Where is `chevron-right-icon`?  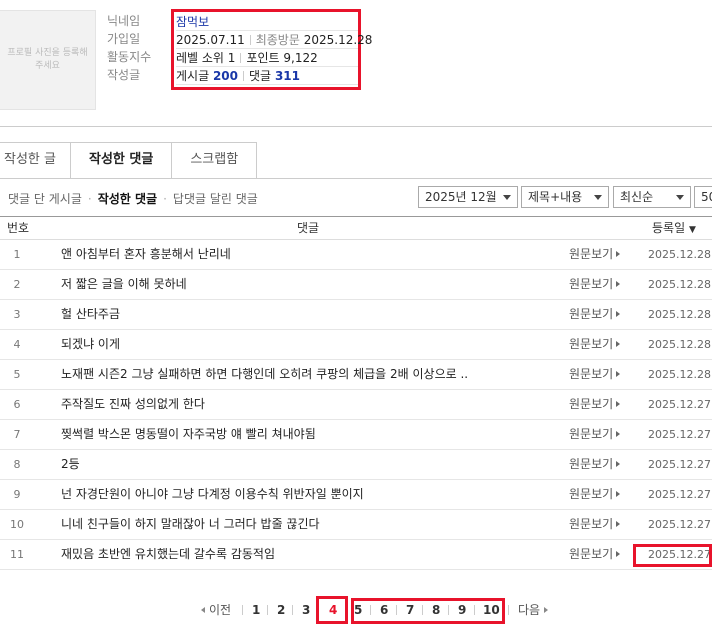 chevron-right-icon is located at coordinates (546, 610).